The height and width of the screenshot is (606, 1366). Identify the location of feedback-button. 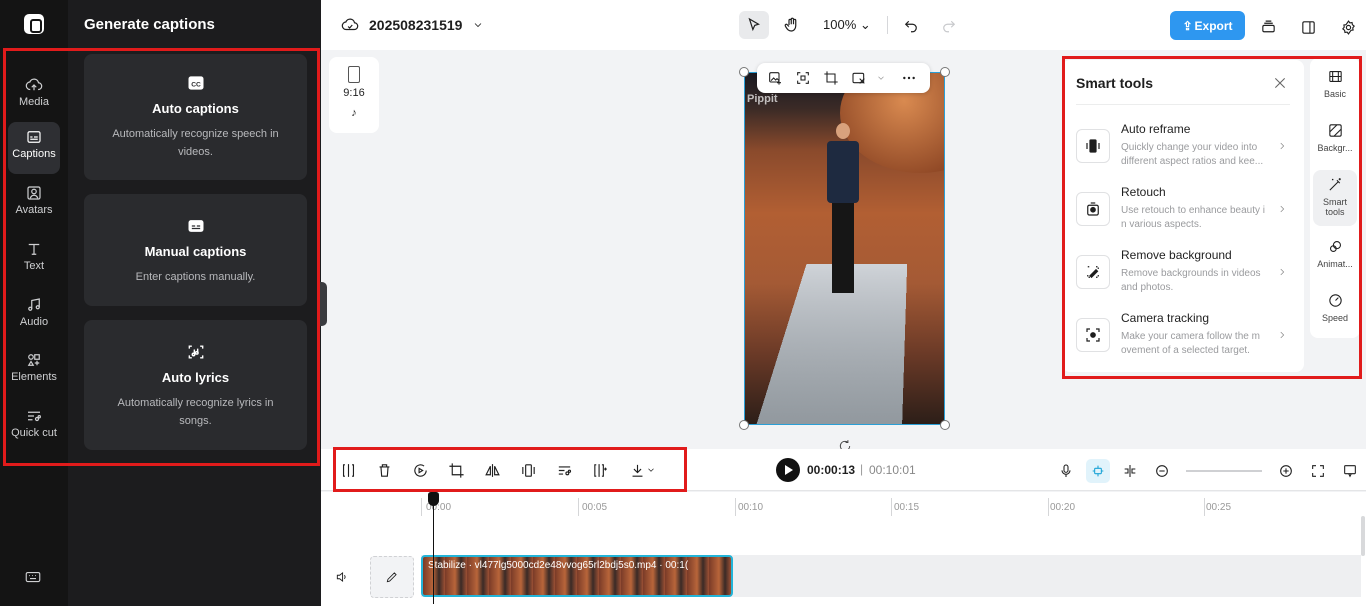
(1350, 471).